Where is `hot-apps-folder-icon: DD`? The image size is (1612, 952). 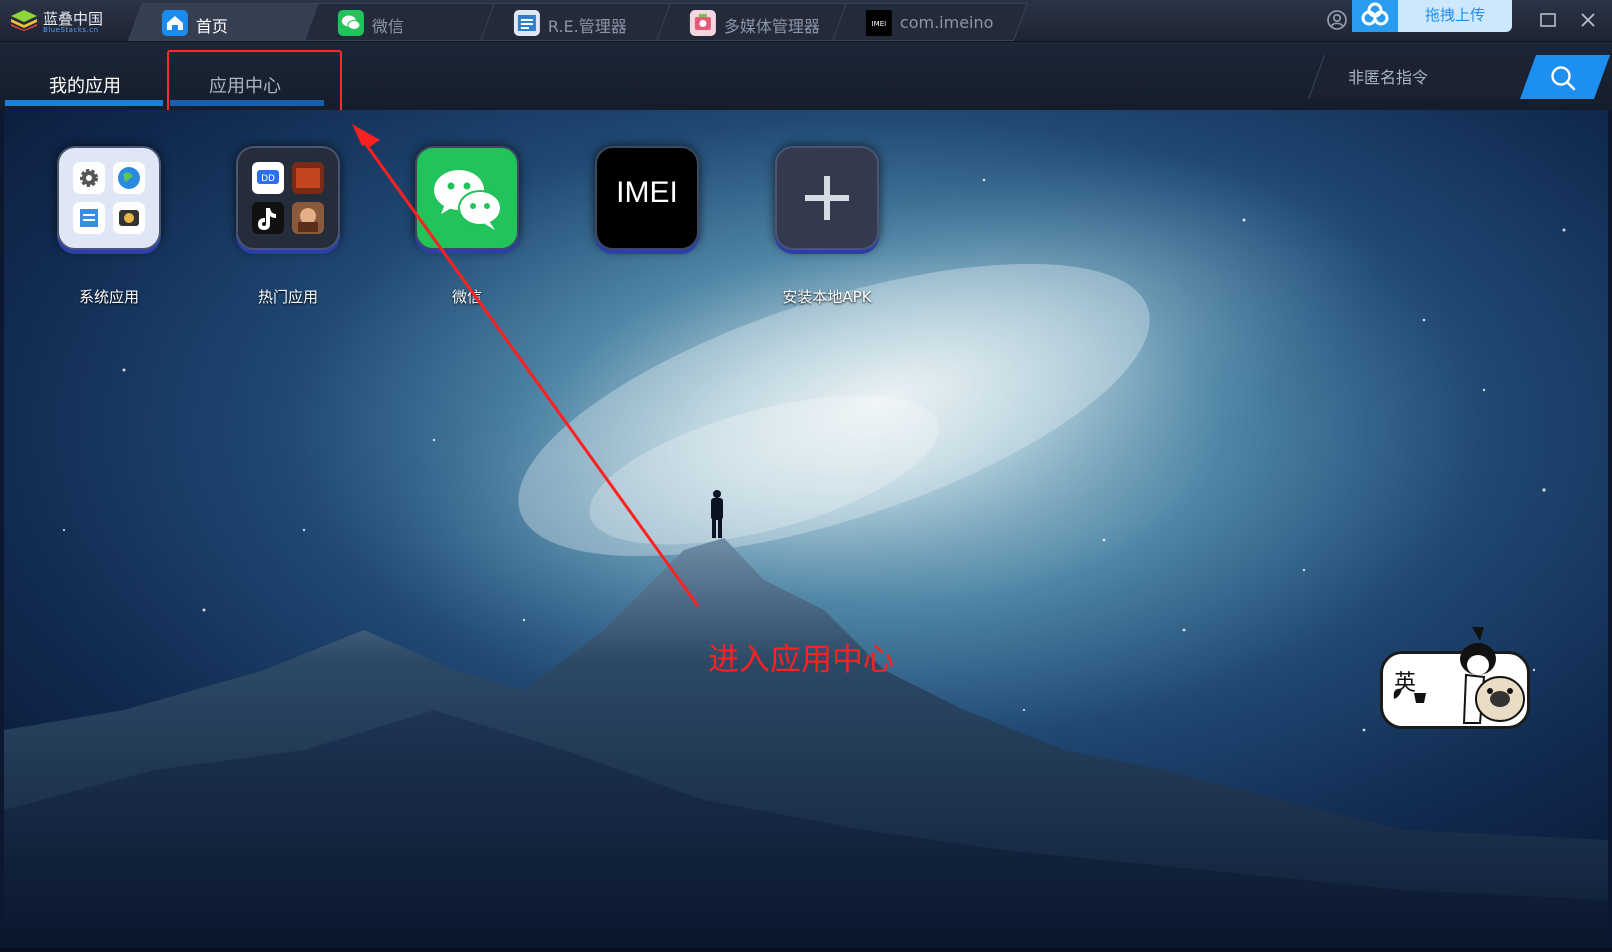 hot-apps-folder-icon: DD is located at coordinates (288, 198).